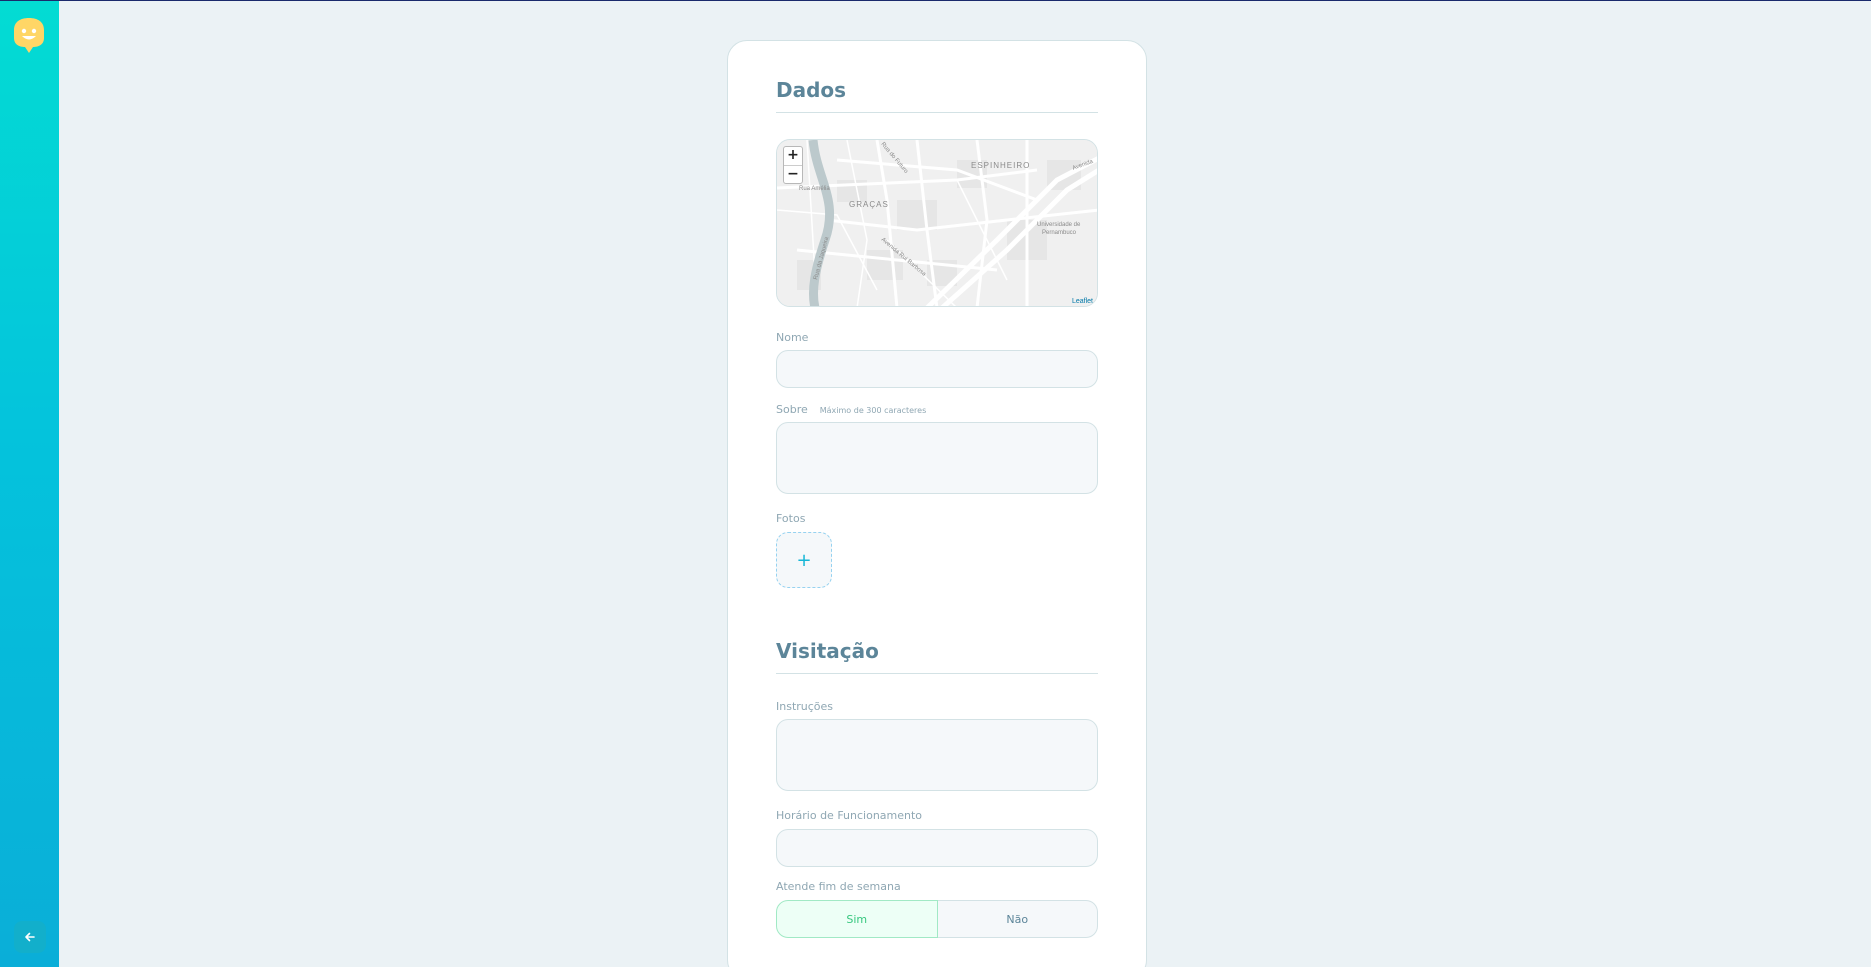 The width and height of the screenshot is (1871, 967). What do you see at coordinates (29, 36) in the screenshot?
I see `happy-face-logo` at bounding box center [29, 36].